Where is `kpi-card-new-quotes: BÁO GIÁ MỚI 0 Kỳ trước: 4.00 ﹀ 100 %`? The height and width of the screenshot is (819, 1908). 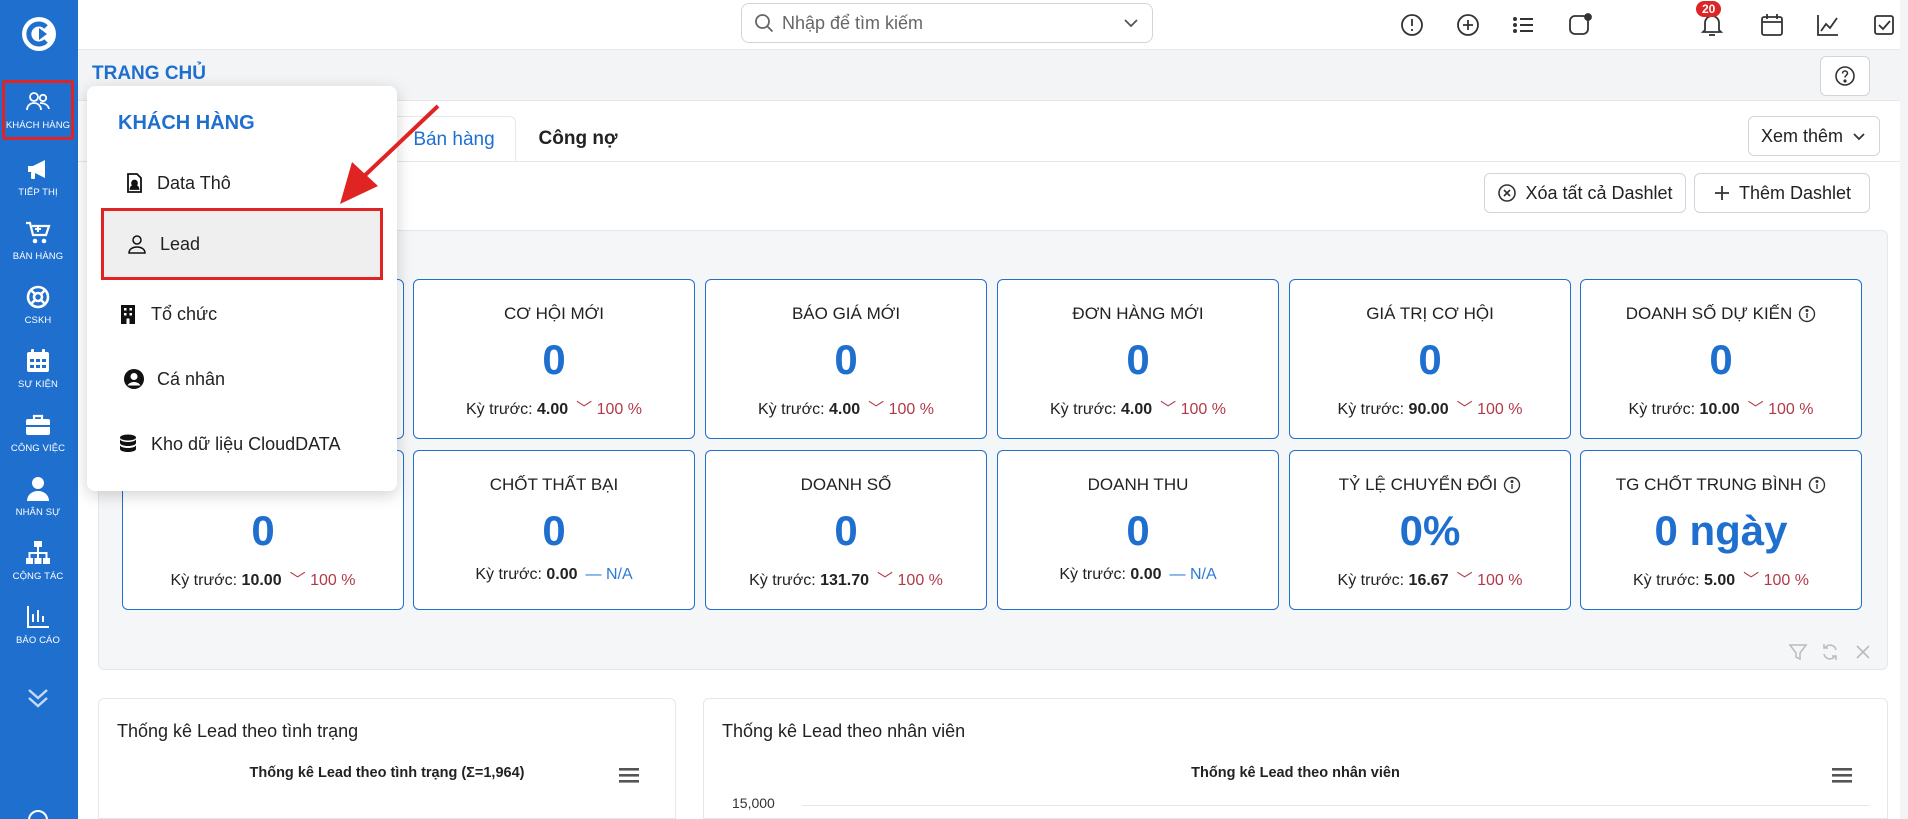
kpi-card-new-quotes: BÁO GIÁ MỚI 0 Kỳ trước: 4.00 ﹀ 100 % is located at coordinates (846, 359).